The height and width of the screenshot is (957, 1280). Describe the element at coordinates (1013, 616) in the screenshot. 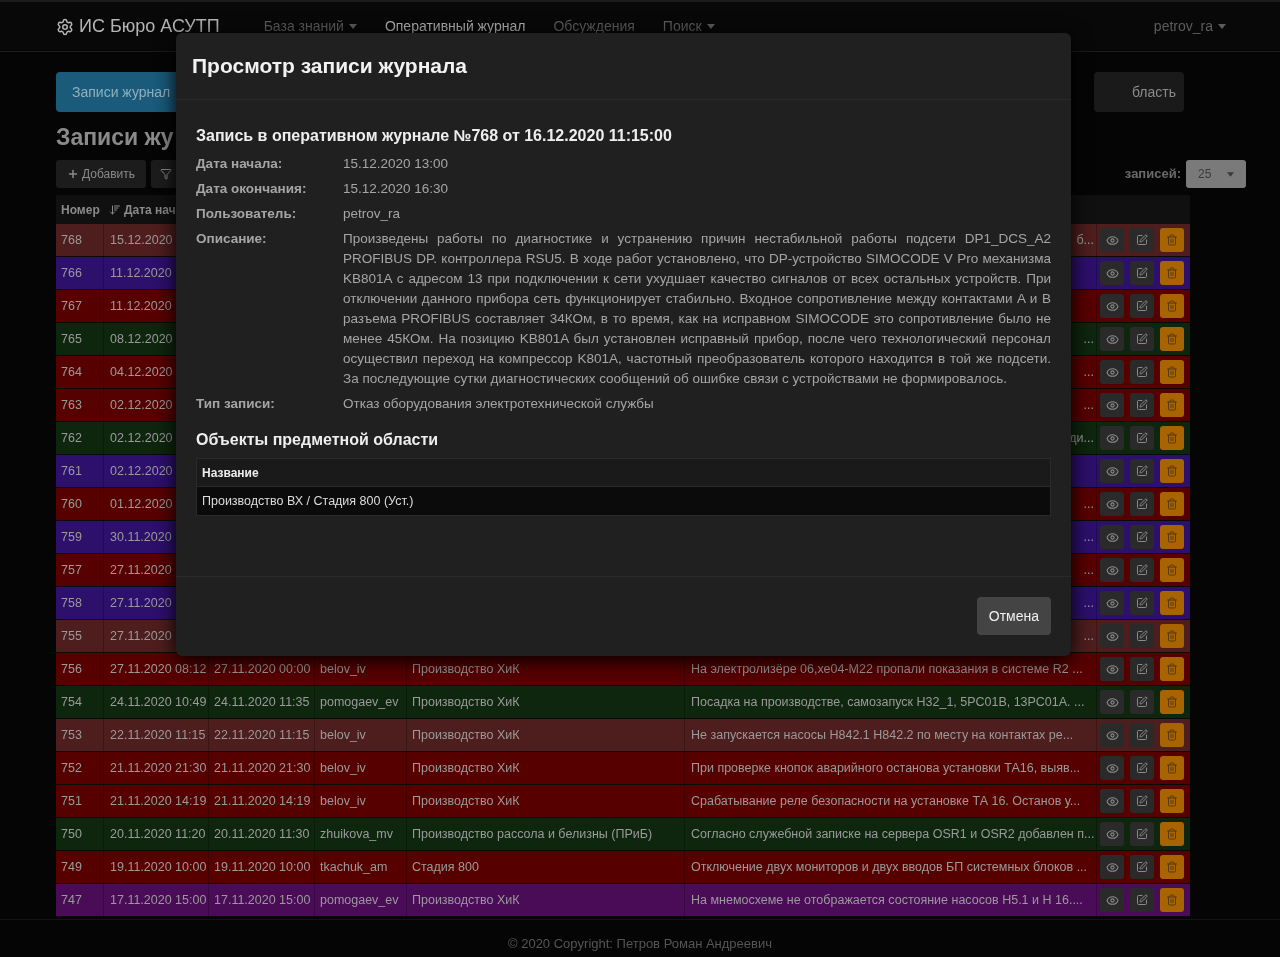

I see `cancel-button: Отмена` at that location.